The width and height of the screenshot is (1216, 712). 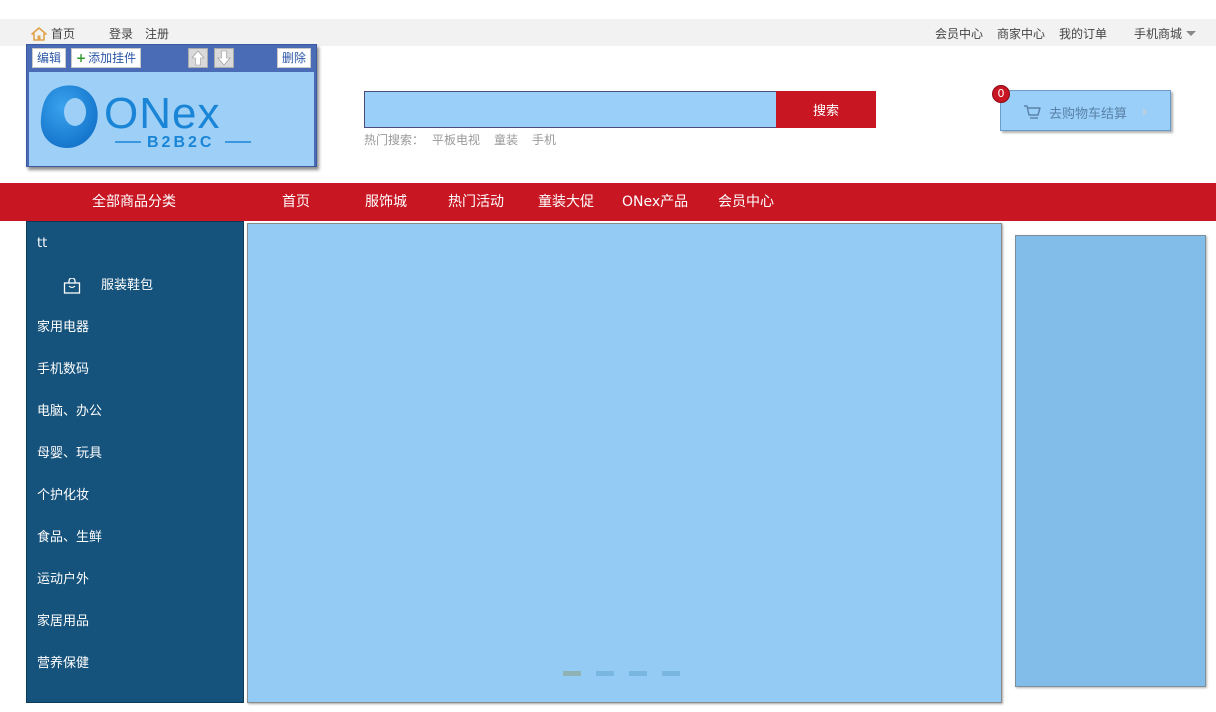 I want to click on edit-button: 编辑, so click(x=49, y=58).